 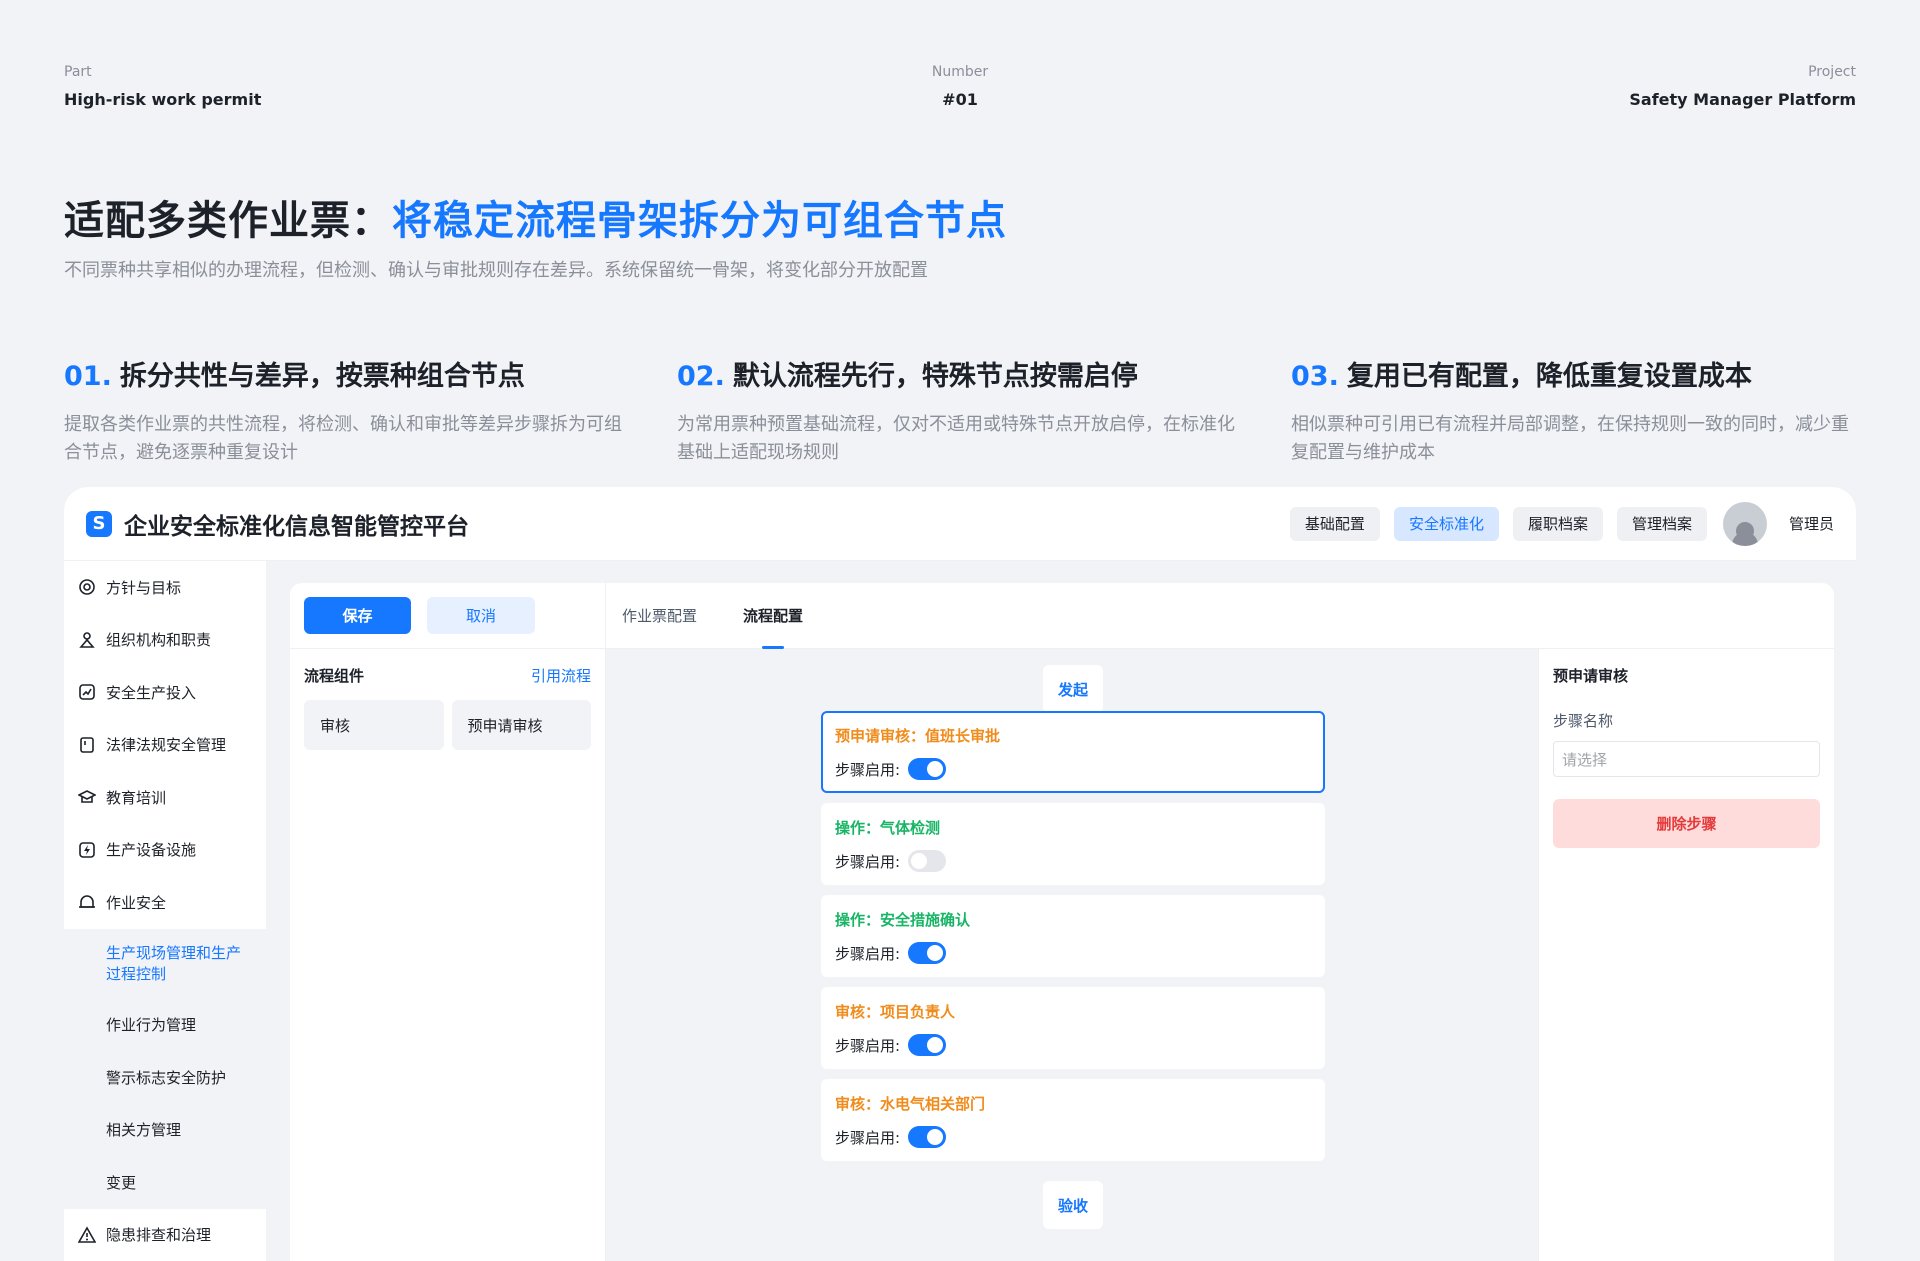 I want to click on sidebar-item-policy: 方针与目标, so click(x=165, y=587).